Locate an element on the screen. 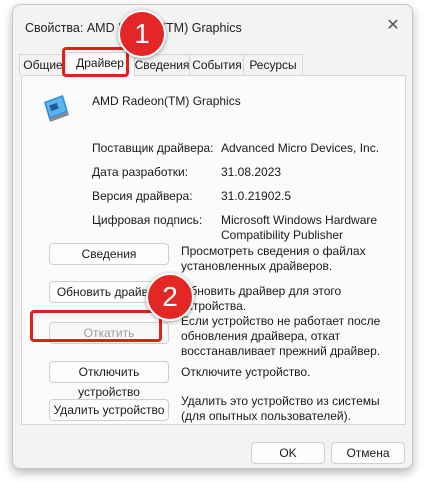 The width and height of the screenshot is (427, 482). ok-button: OK is located at coordinates (288, 453).